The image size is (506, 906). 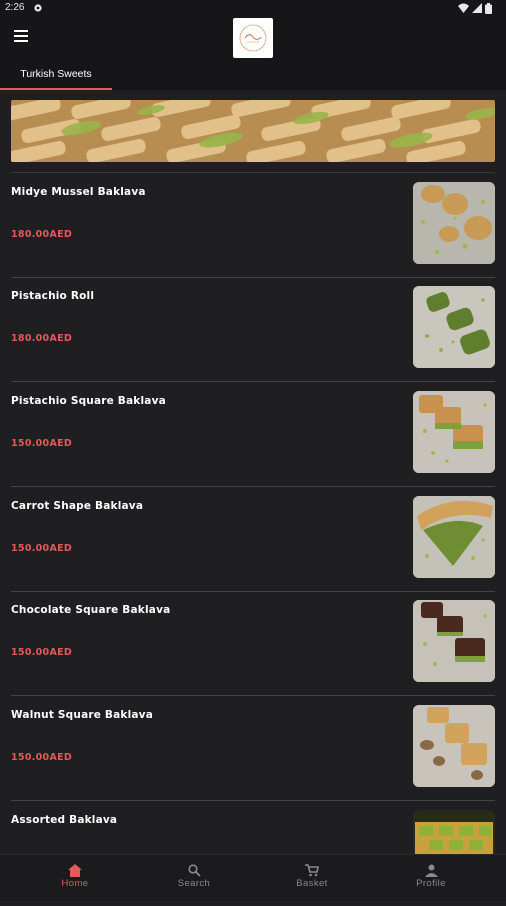 I want to click on category-tabs: Turkish Sweets, so click(x=253, y=76).